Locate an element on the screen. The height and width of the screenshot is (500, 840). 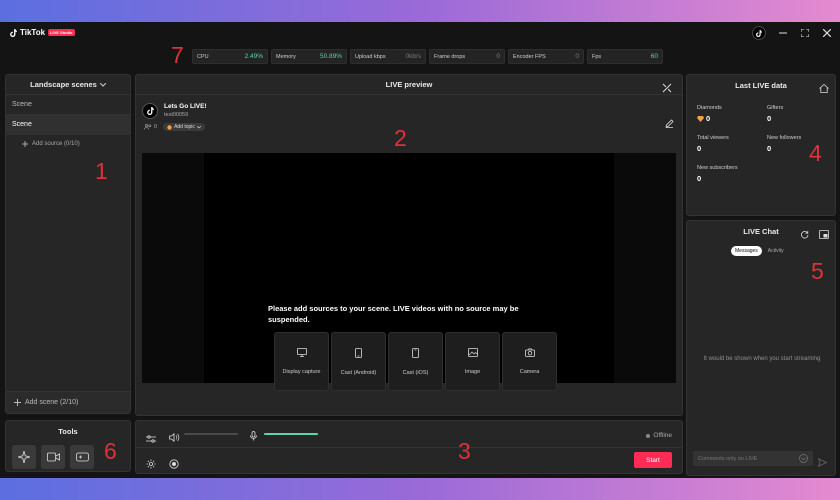
live-username: test00059 is located at coordinates (176, 115).